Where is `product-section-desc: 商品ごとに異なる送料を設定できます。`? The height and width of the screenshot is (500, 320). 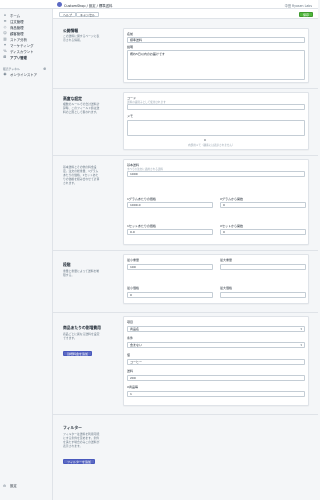 product-section-desc: 商品ごとに異なる送料を設定できます。 is located at coordinates (81, 336).